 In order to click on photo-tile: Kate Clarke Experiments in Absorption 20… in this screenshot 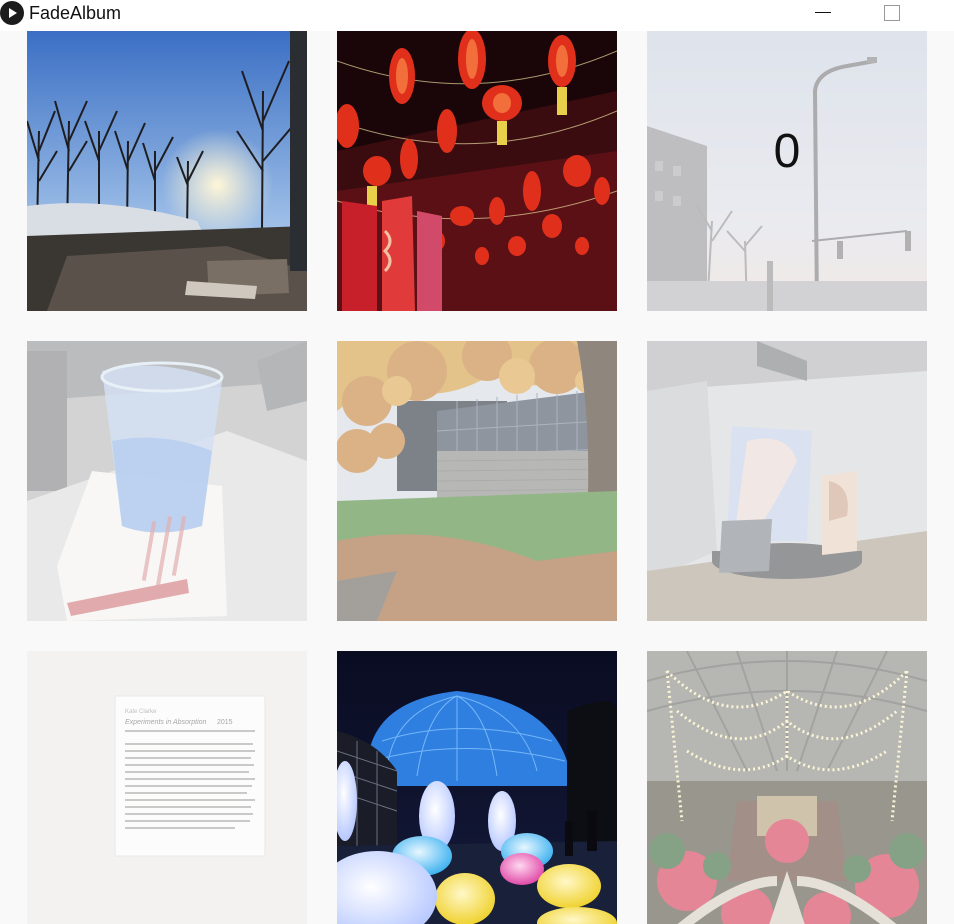, I will do `click(167, 787)`.